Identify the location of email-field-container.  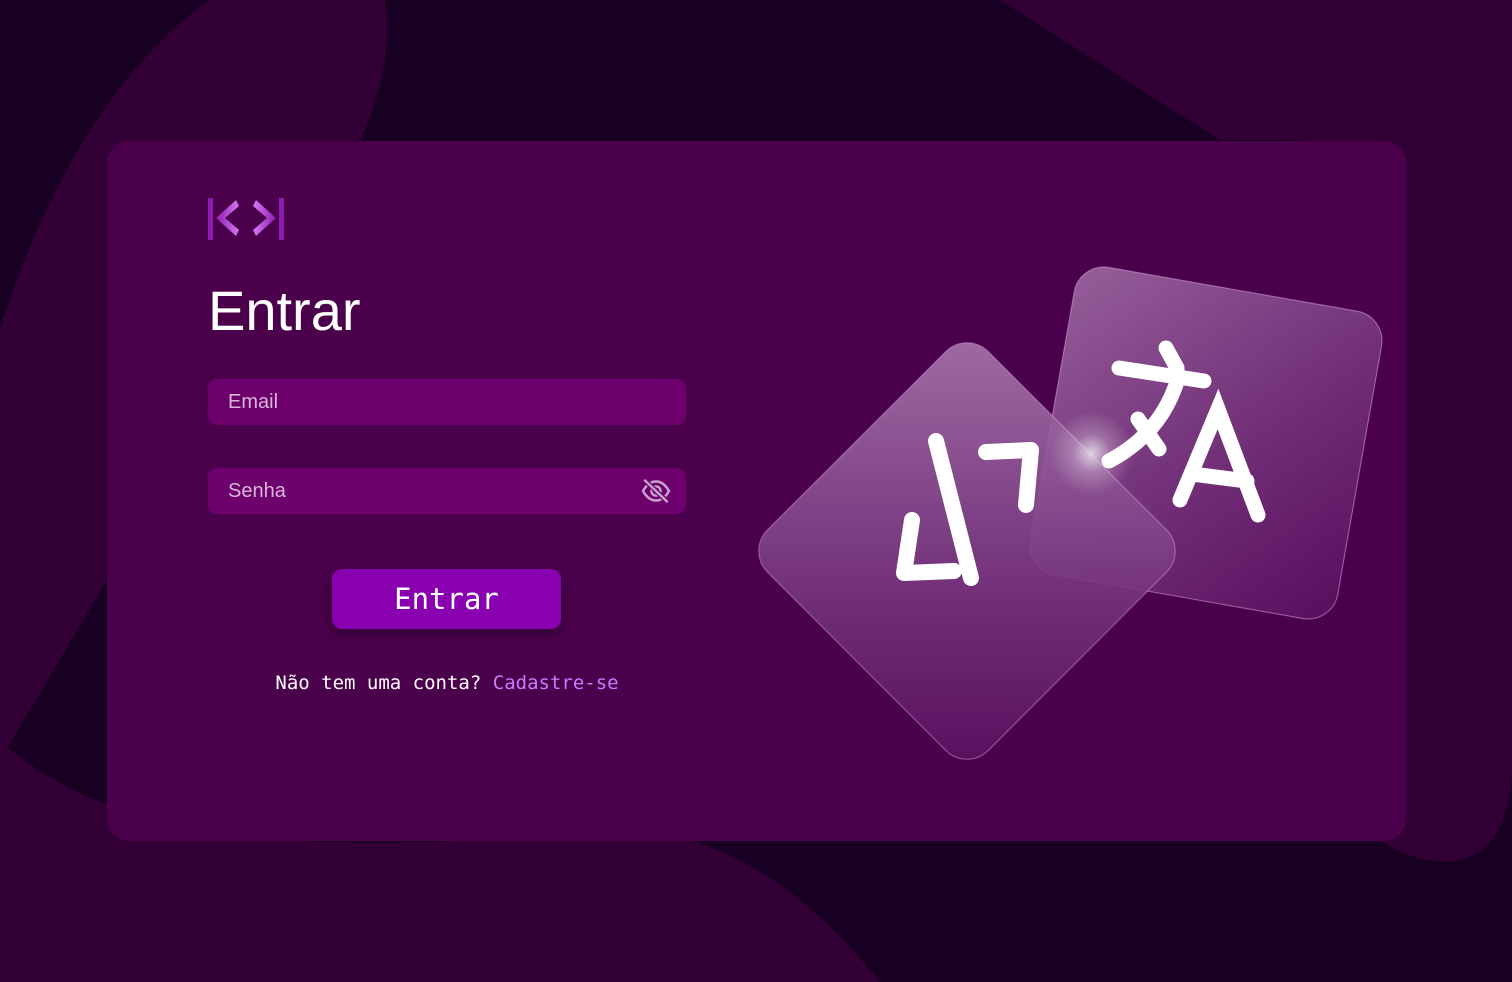
(447, 402).